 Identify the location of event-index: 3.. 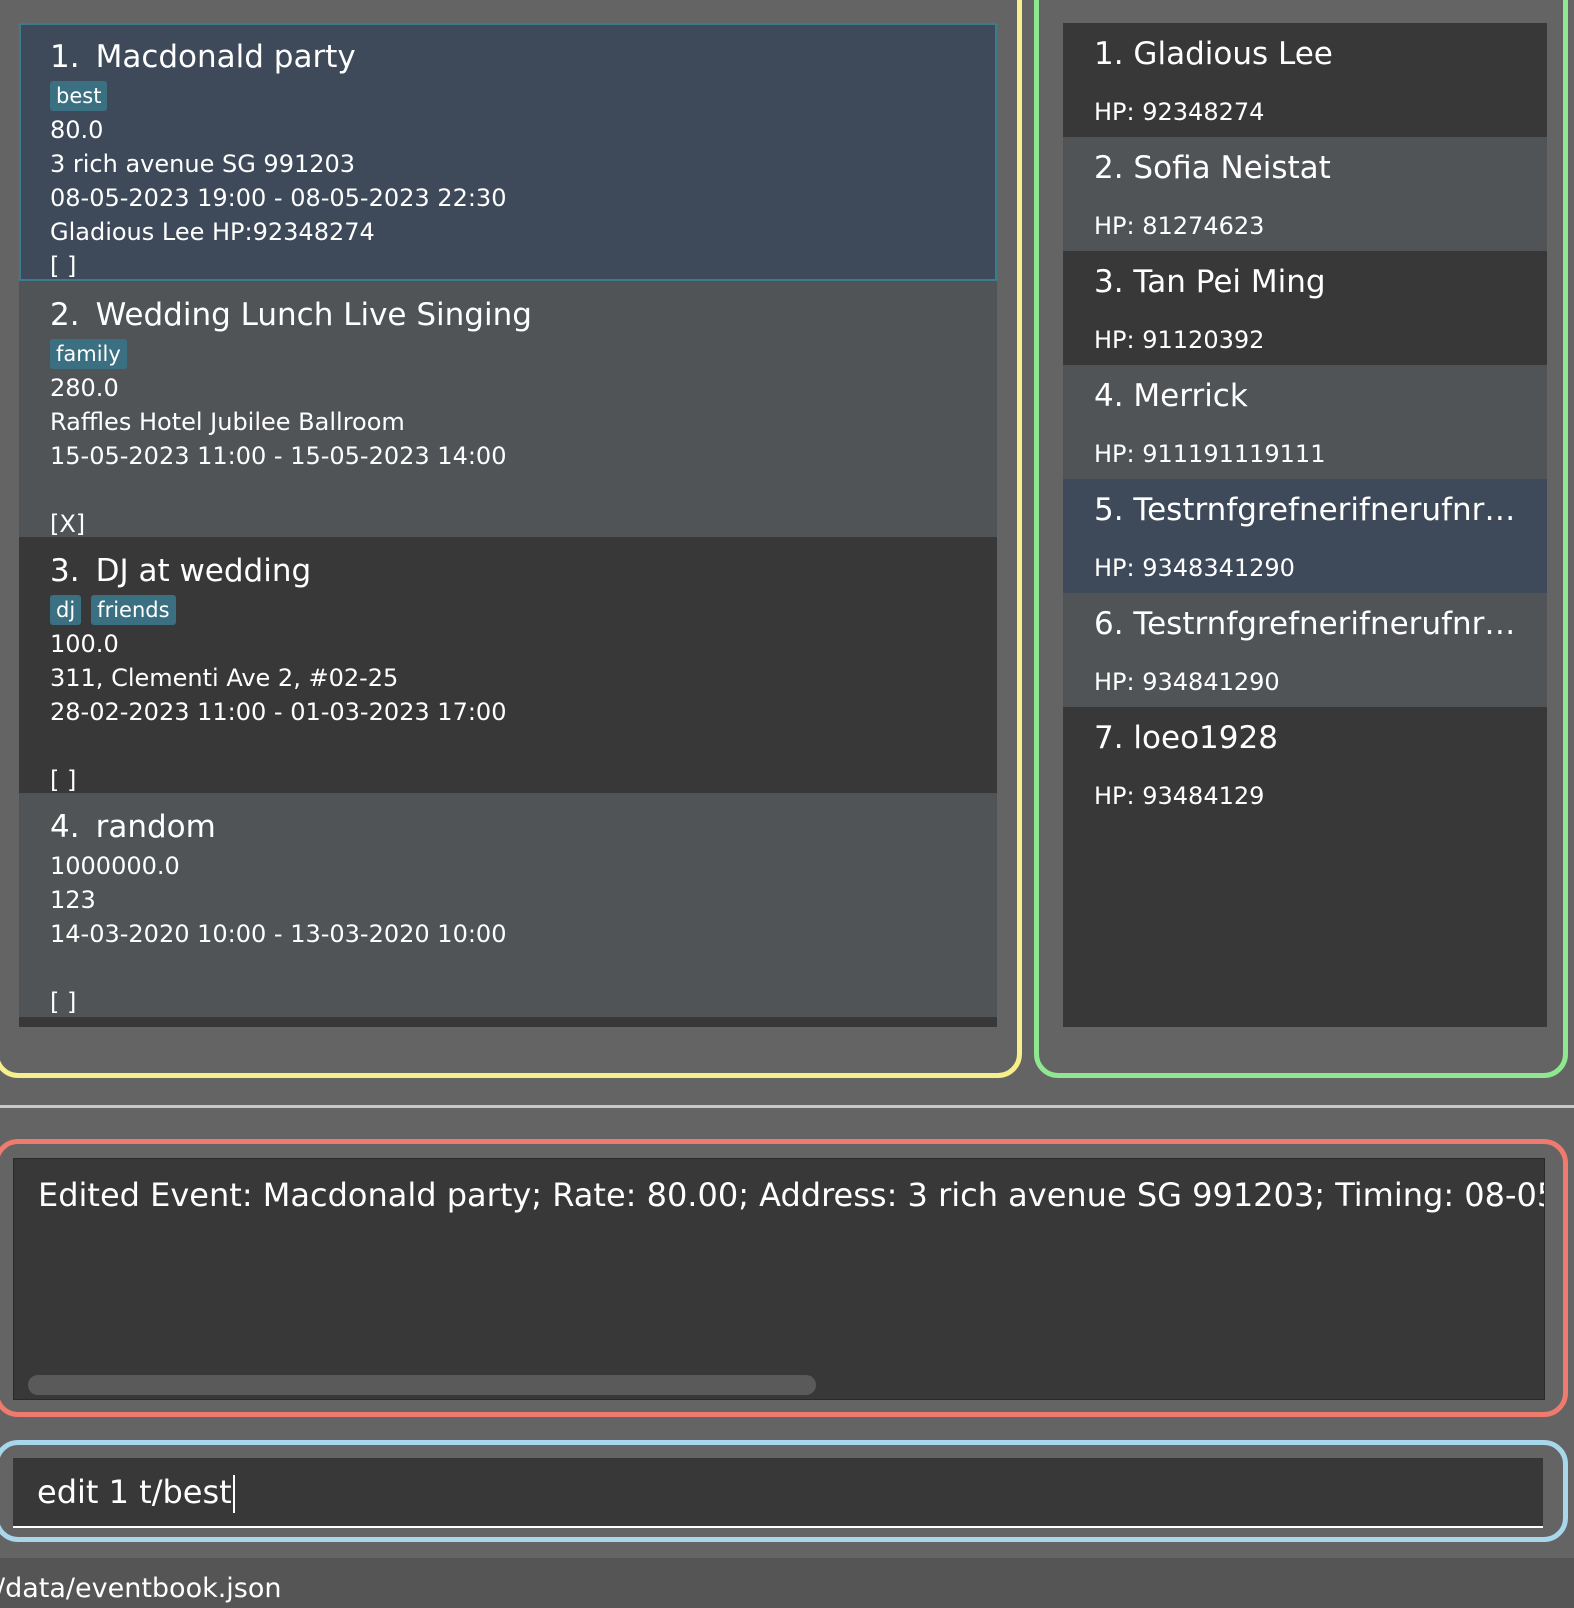
(65, 571).